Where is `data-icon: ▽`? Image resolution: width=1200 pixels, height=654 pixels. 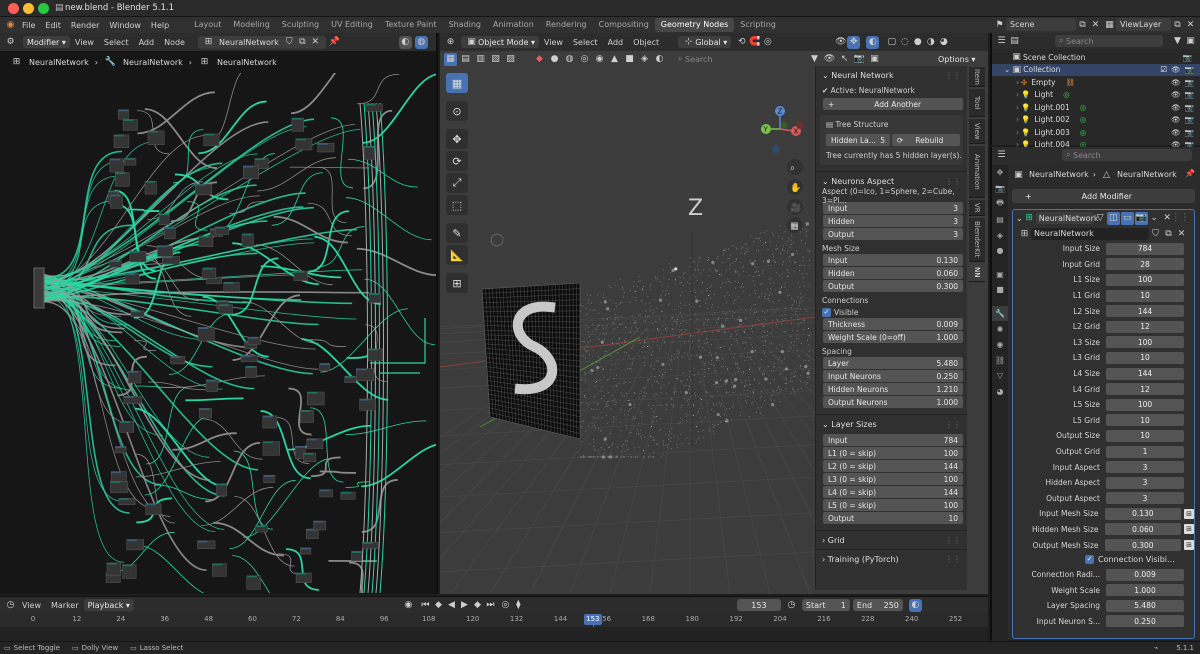
data-icon: ▽ is located at coordinates (1000, 376).